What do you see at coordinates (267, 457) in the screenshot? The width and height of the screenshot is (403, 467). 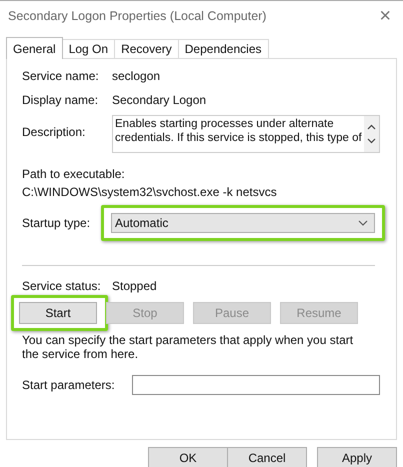 I see `dialog-button: Cancel` at bounding box center [267, 457].